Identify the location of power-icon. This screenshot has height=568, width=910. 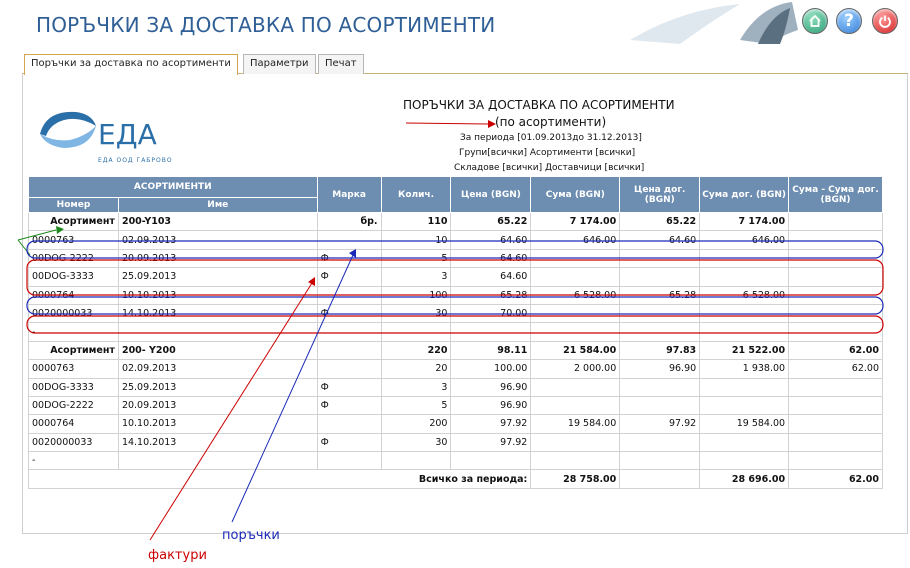
(885, 21).